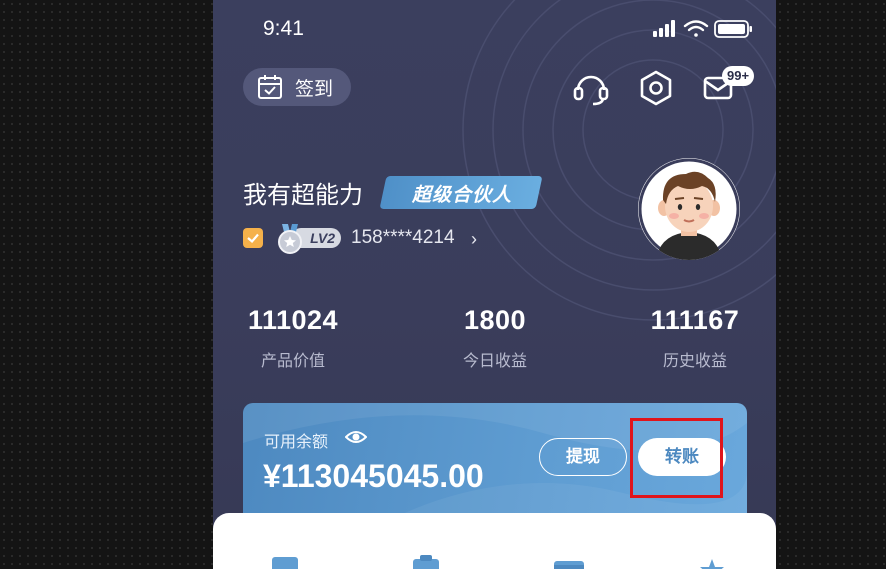 The height and width of the screenshot is (569, 886). I want to click on eye-icon, so click(356, 437).